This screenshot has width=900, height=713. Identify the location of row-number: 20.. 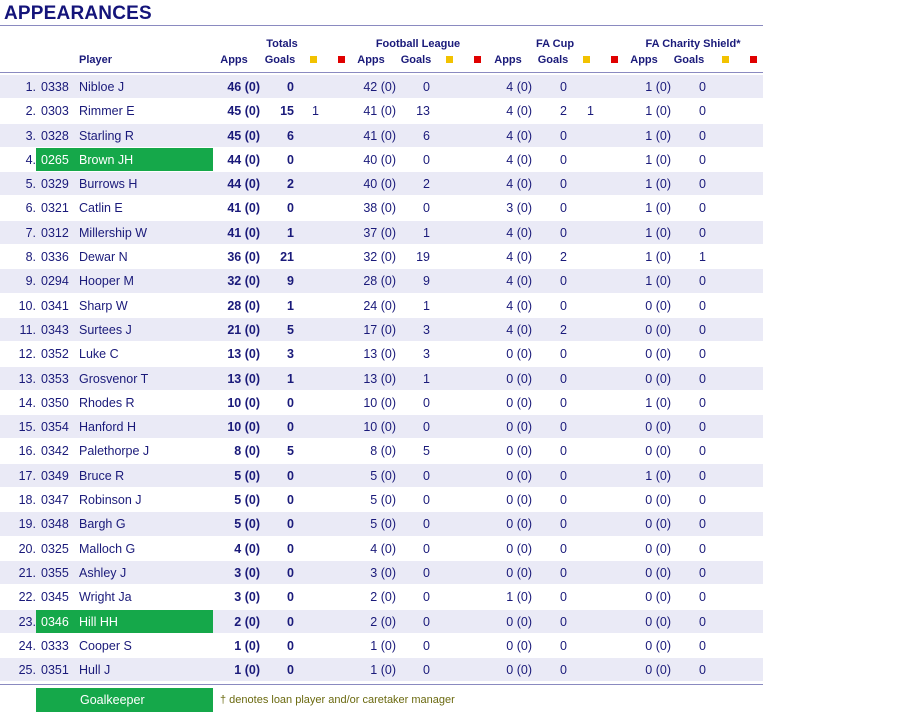
(27, 548).